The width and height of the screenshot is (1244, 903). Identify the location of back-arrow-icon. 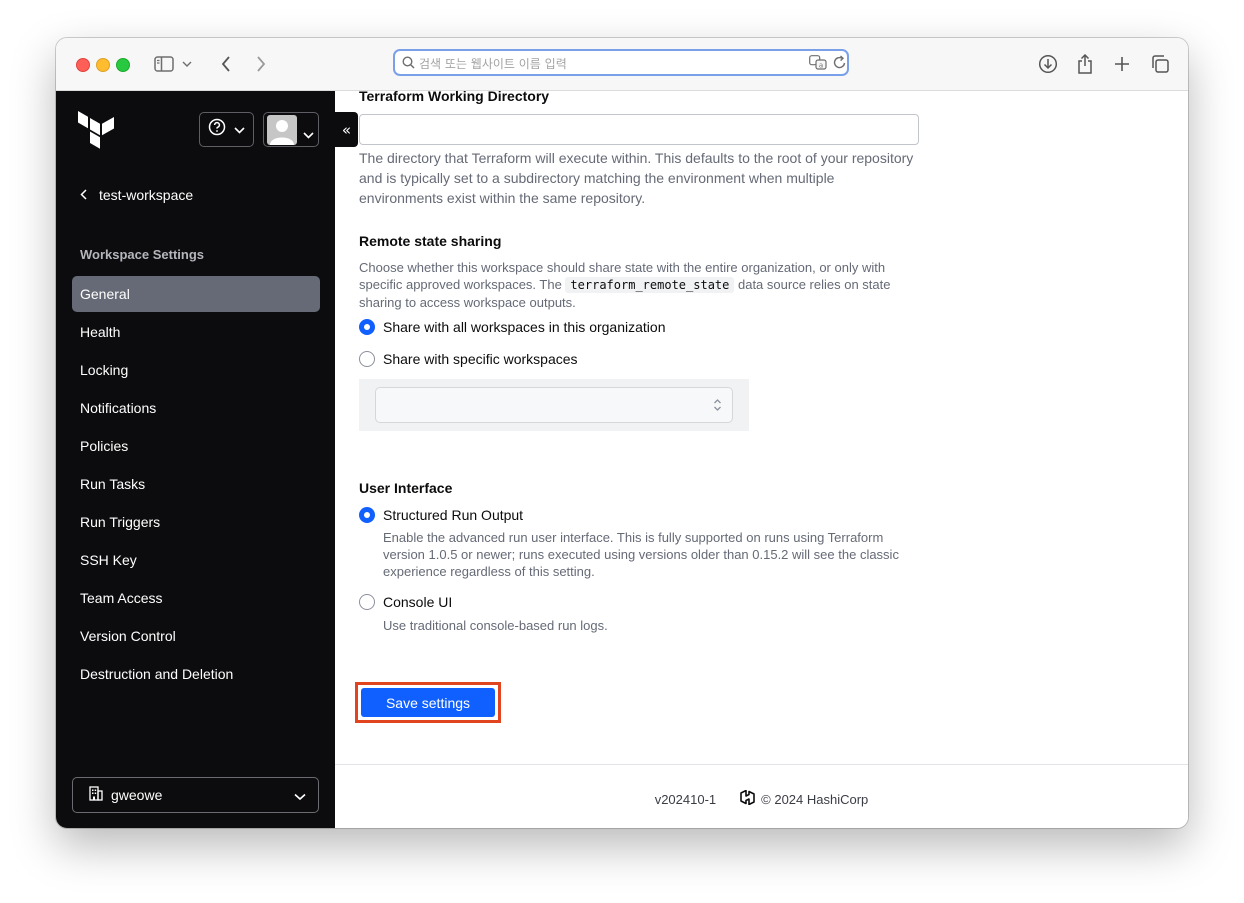
(226, 64).